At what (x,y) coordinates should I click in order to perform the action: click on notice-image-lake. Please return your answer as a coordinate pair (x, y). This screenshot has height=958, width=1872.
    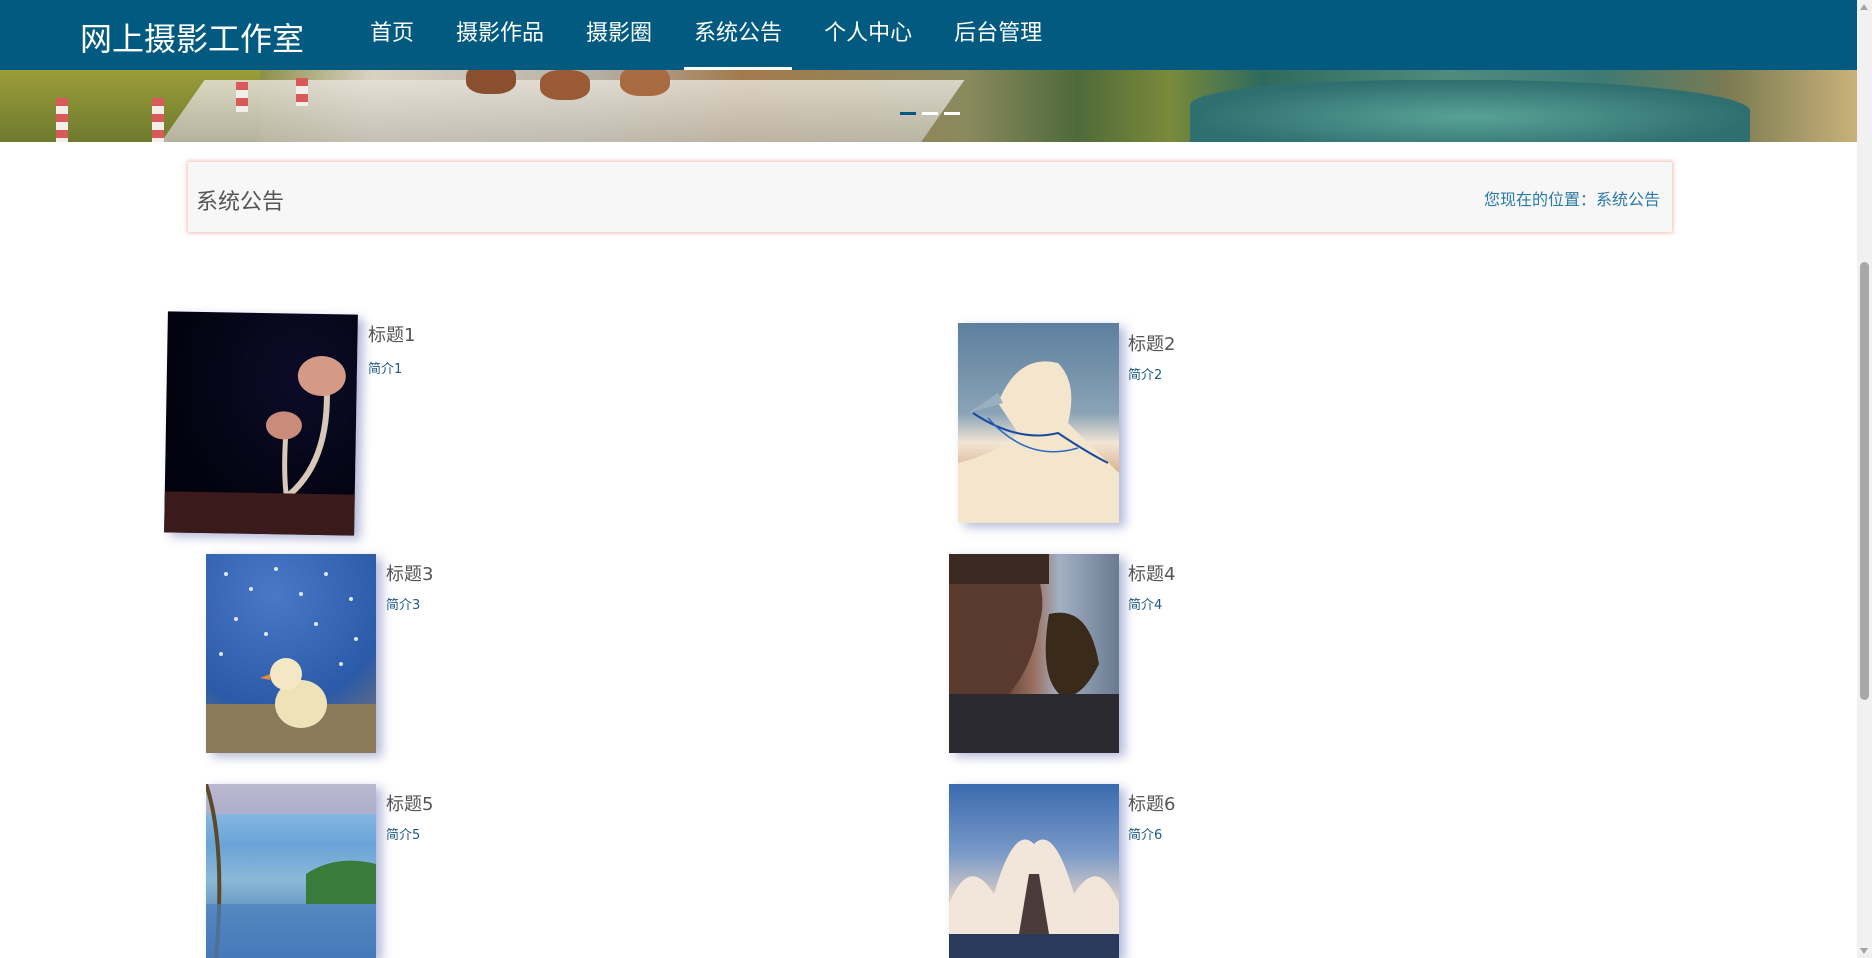
    Looking at the image, I should click on (291, 871).